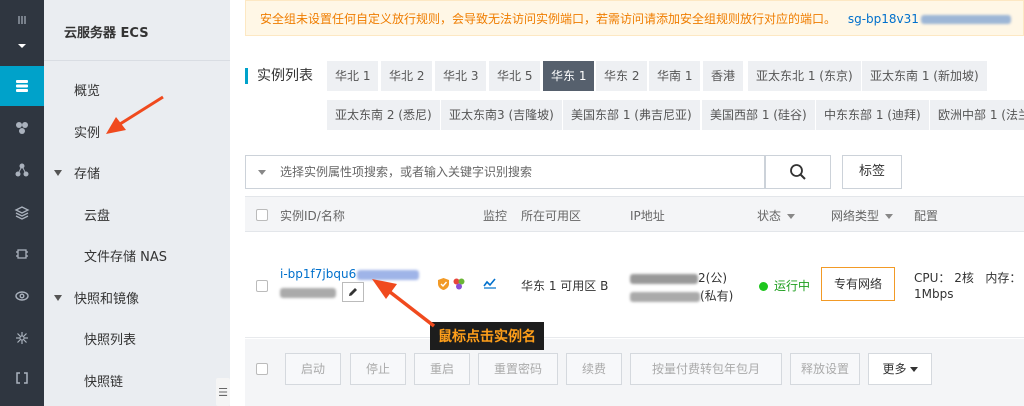 The image size is (1024, 406). I want to click on region-tab: 华北 3, so click(461, 76).